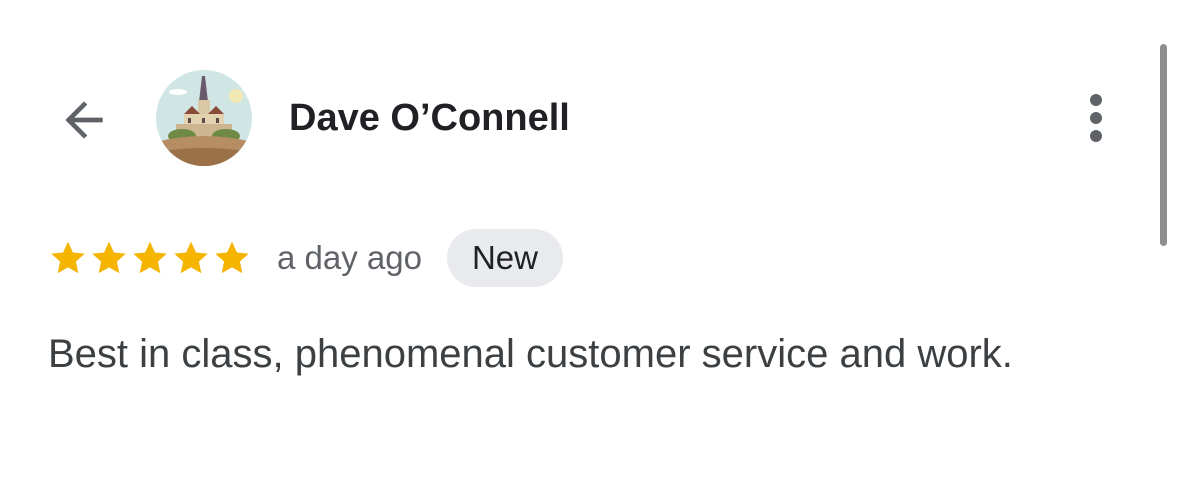 This screenshot has height=485, width=1179. I want to click on star-rating, so click(150, 258).